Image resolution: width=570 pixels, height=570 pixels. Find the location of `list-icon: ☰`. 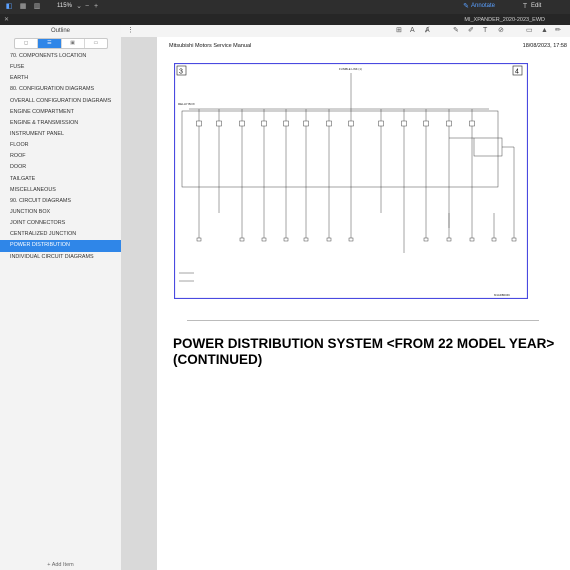

list-icon: ☰ is located at coordinates (49, 43).